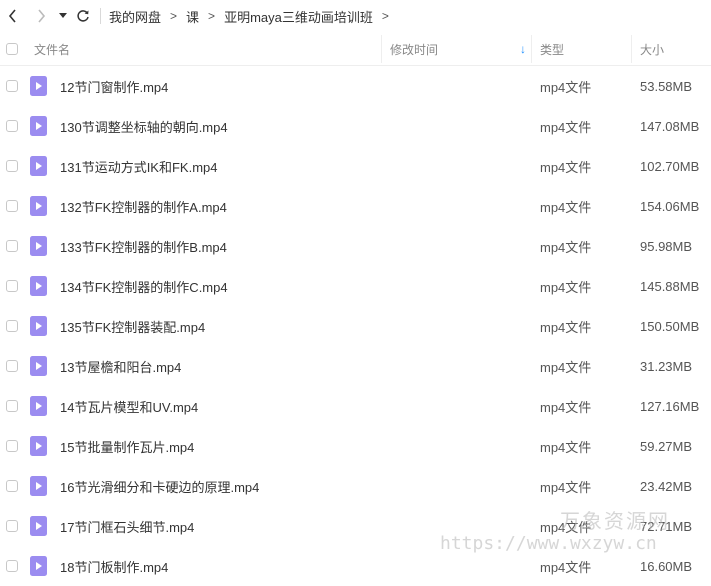 The height and width of the screenshot is (586, 711). What do you see at coordinates (144, 286) in the screenshot?
I see `file-name: 134节FK控制器的制作C.mp4` at bounding box center [144, 286].